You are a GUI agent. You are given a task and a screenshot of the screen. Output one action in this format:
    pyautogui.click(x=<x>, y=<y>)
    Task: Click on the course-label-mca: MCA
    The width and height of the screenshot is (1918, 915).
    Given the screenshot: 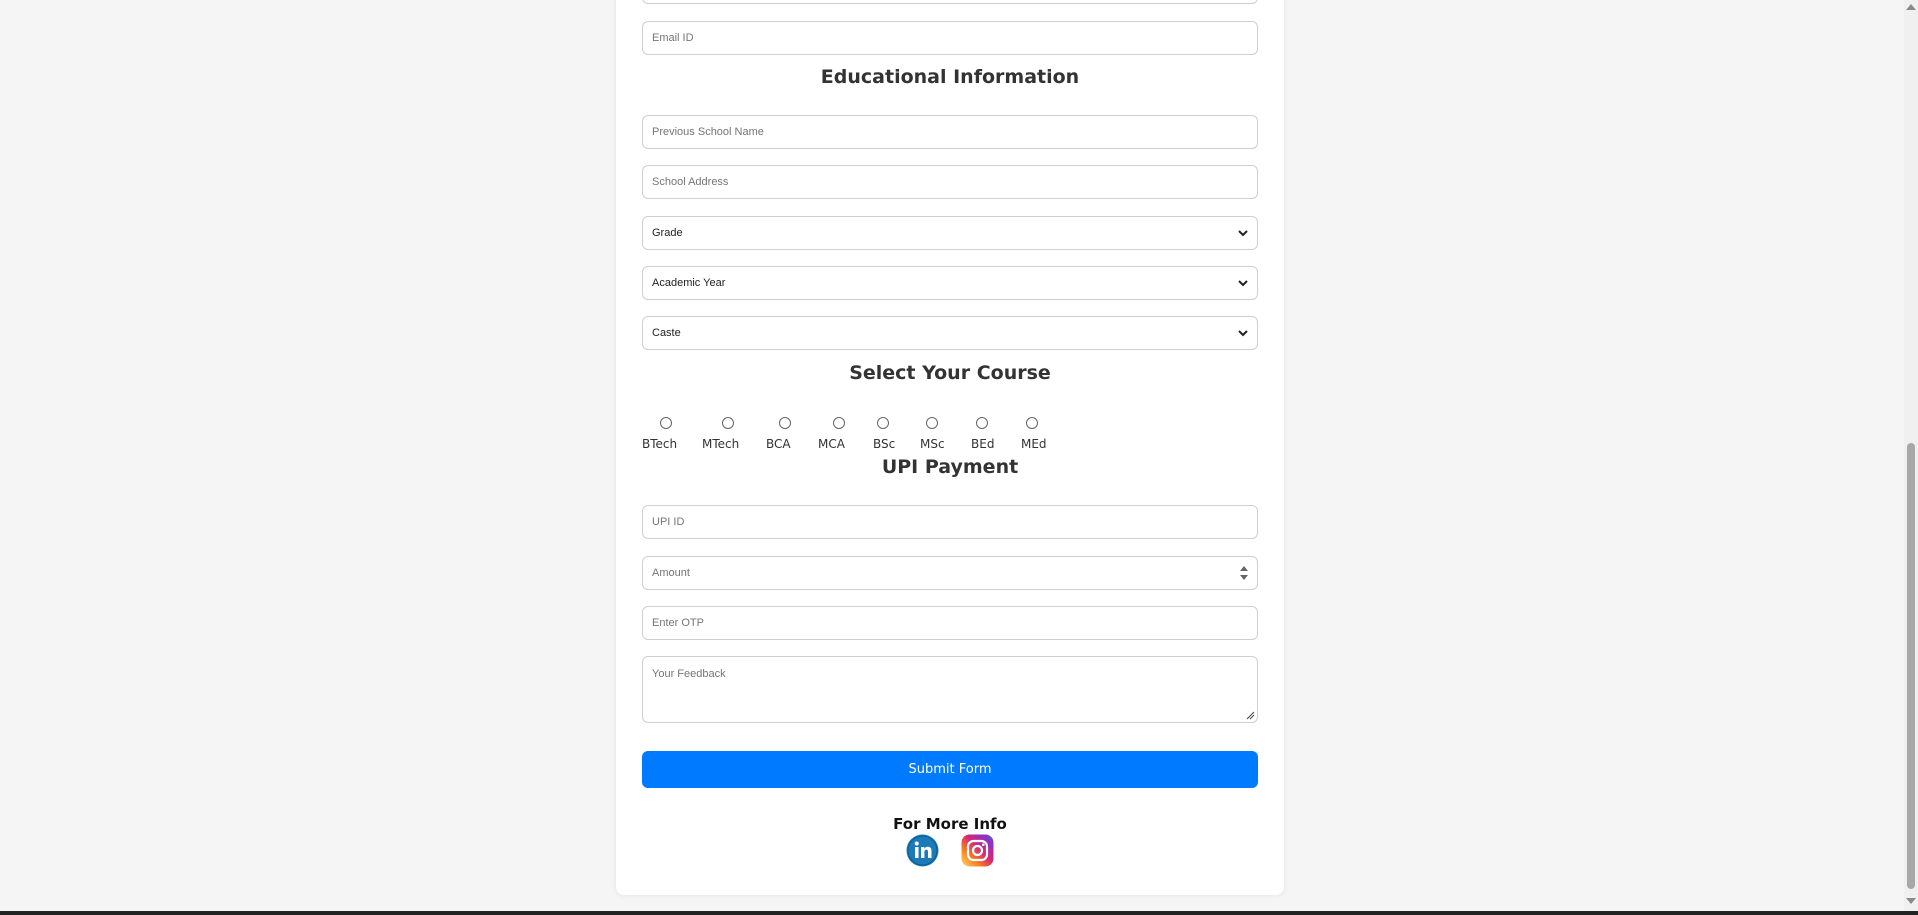 What is the action you would take?
    pyautogui.click(x=831, y=444)
    